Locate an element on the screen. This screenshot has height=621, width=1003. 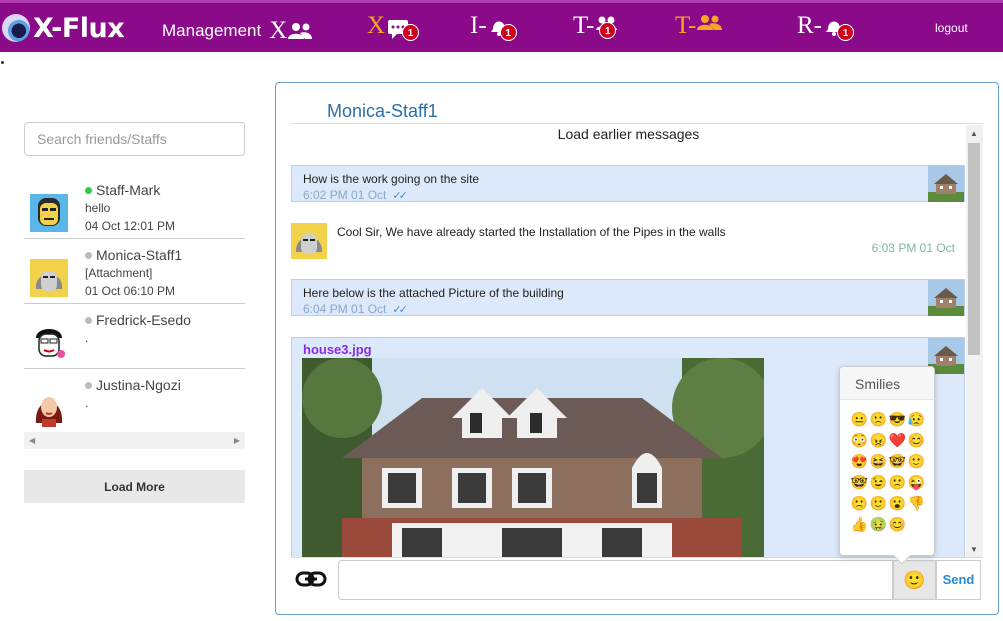
emoji-option: 😉 is located at coordinates (878, 482).